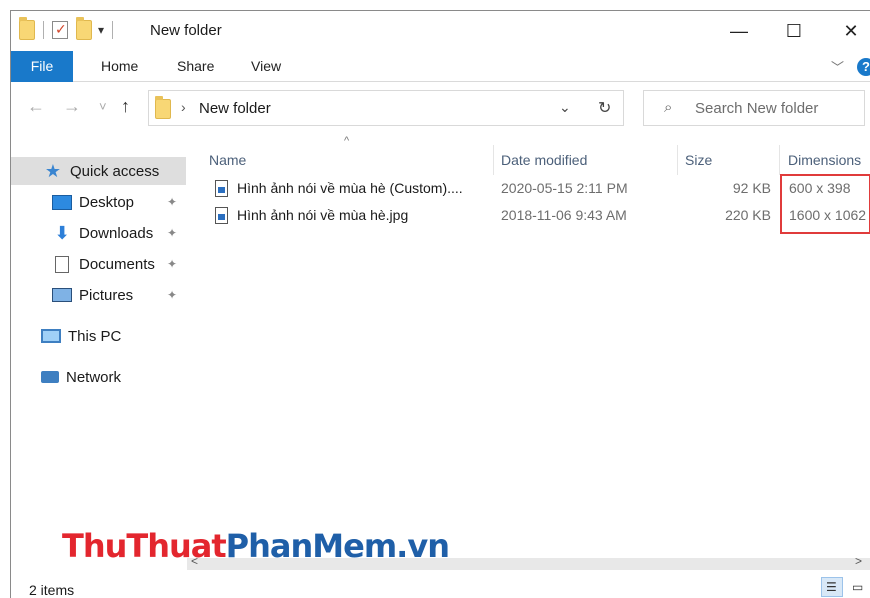 The image size is (870, 598). What do you see at coordinates (94, 377) in the screenshot?
I see `sidebar-item-label: Network` at bounding box center [94, 377].